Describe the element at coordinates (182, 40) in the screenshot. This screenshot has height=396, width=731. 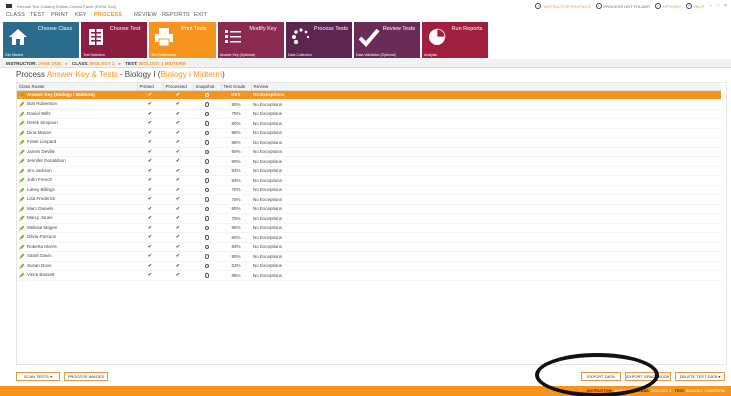
I see `tile-print-tests: Print Tests Test Distribution` at that location.